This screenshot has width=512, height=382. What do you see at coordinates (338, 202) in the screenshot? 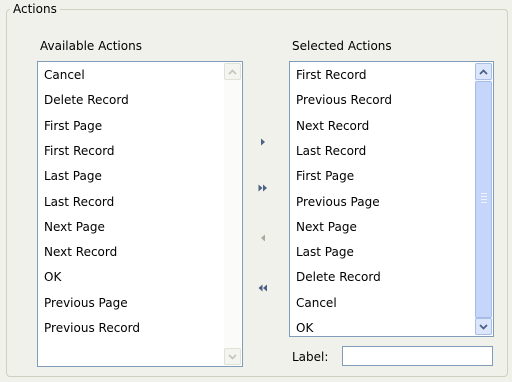
I see `selected-action-item: Previous Page` at bounding box center [338, 202].